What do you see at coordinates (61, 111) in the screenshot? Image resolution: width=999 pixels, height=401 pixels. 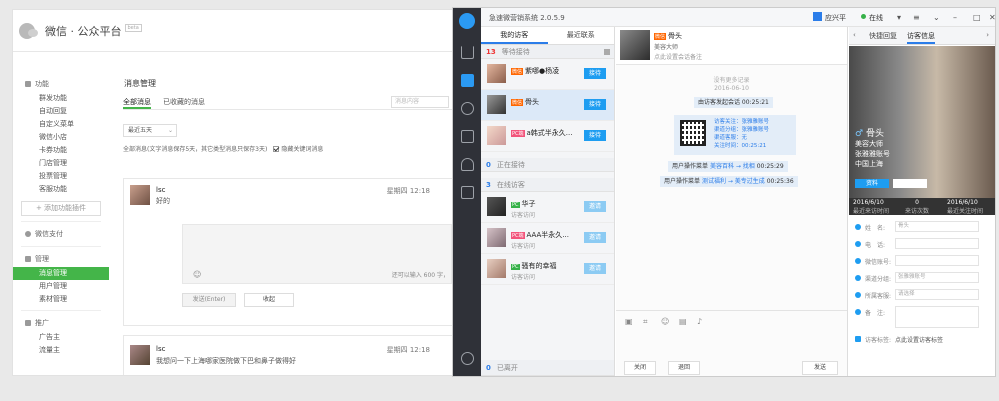 I see `sidebar-item-autoreply: 自动回复` at bounding box center [61, 111].